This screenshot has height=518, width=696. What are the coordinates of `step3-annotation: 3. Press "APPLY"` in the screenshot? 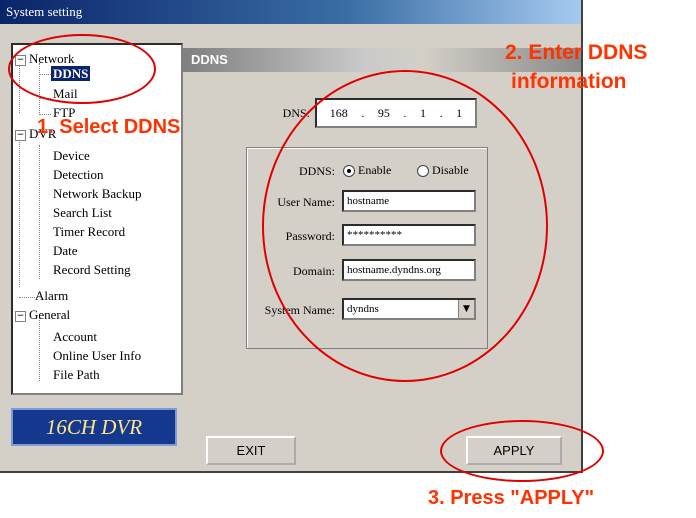 It's located at (511, 498).